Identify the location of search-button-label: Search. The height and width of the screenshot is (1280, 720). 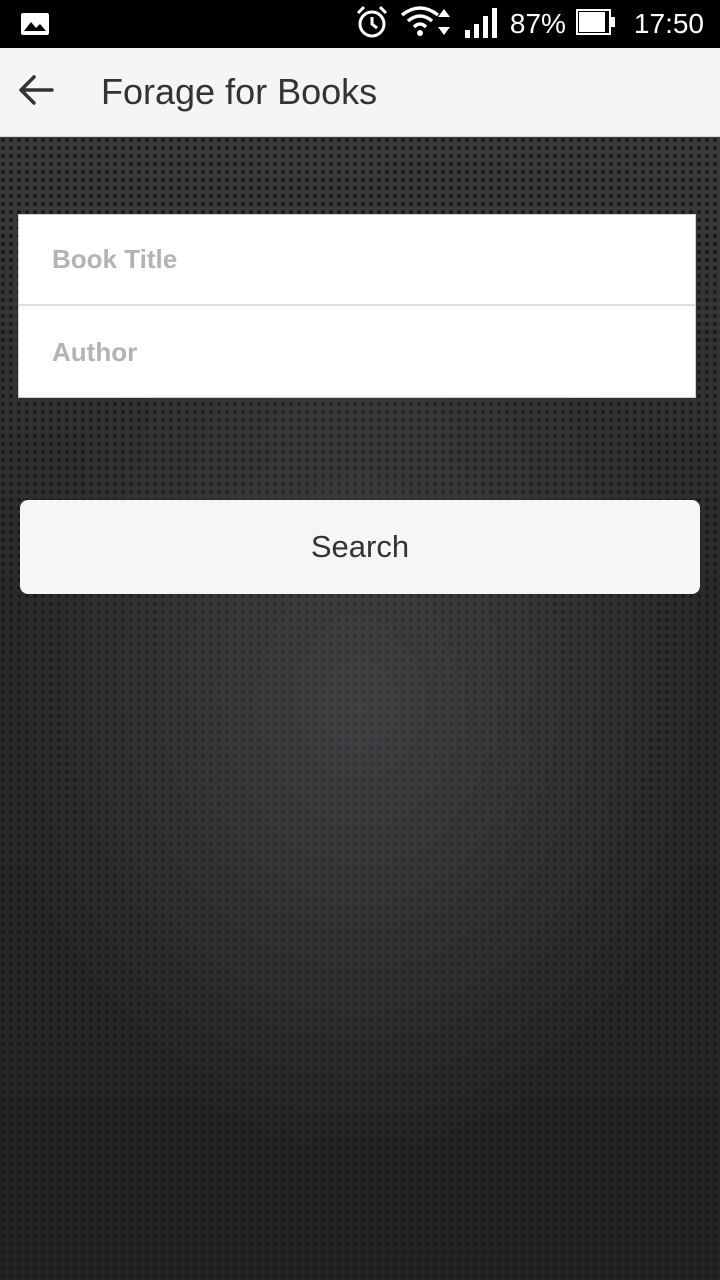
(360, 546).